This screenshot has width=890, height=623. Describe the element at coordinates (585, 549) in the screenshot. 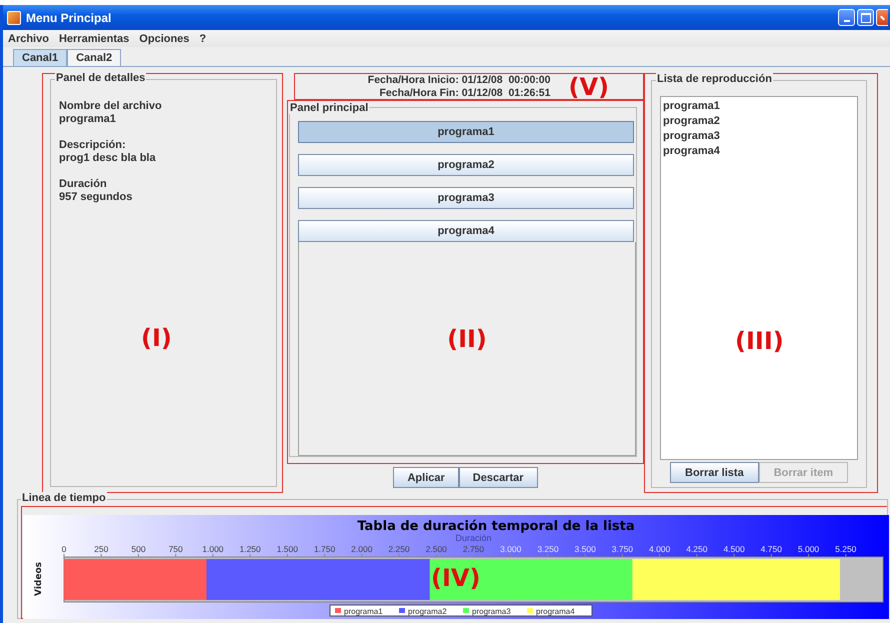

I see `x-tick-label: 3.500` at that location.